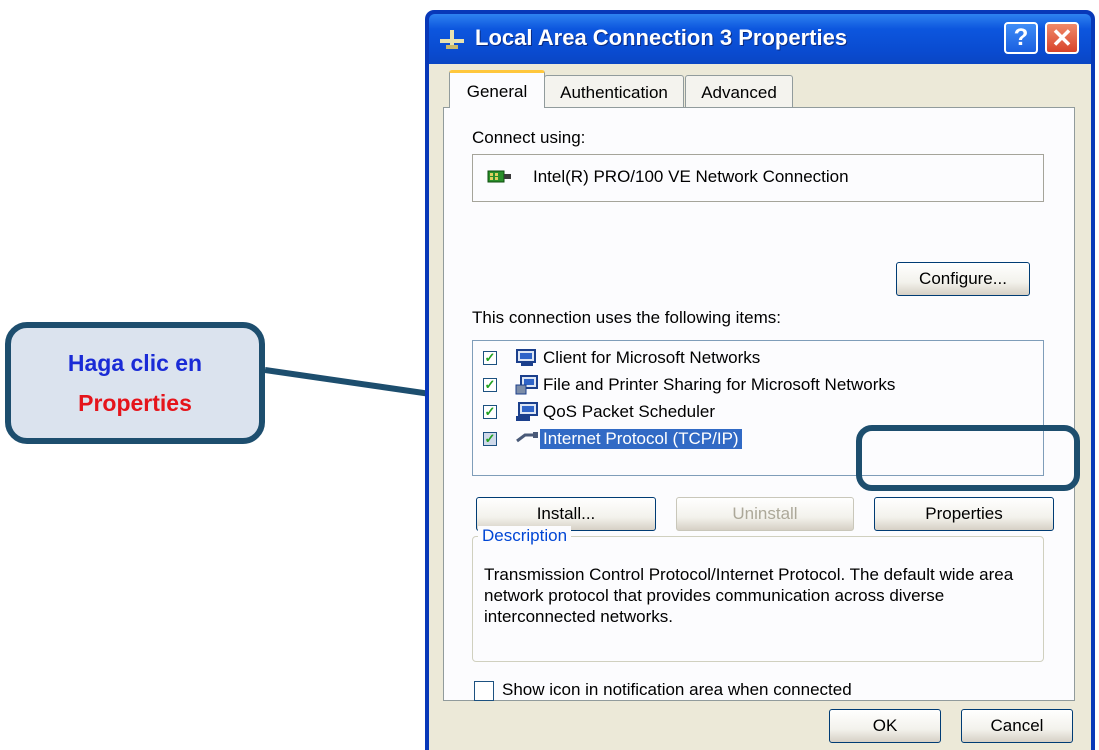 The width and height of the screenshot is (1099, 750). Describe the element at coordinates (739, 91) in the screenshot. I see `tab-advanced: Advanced` at that location.